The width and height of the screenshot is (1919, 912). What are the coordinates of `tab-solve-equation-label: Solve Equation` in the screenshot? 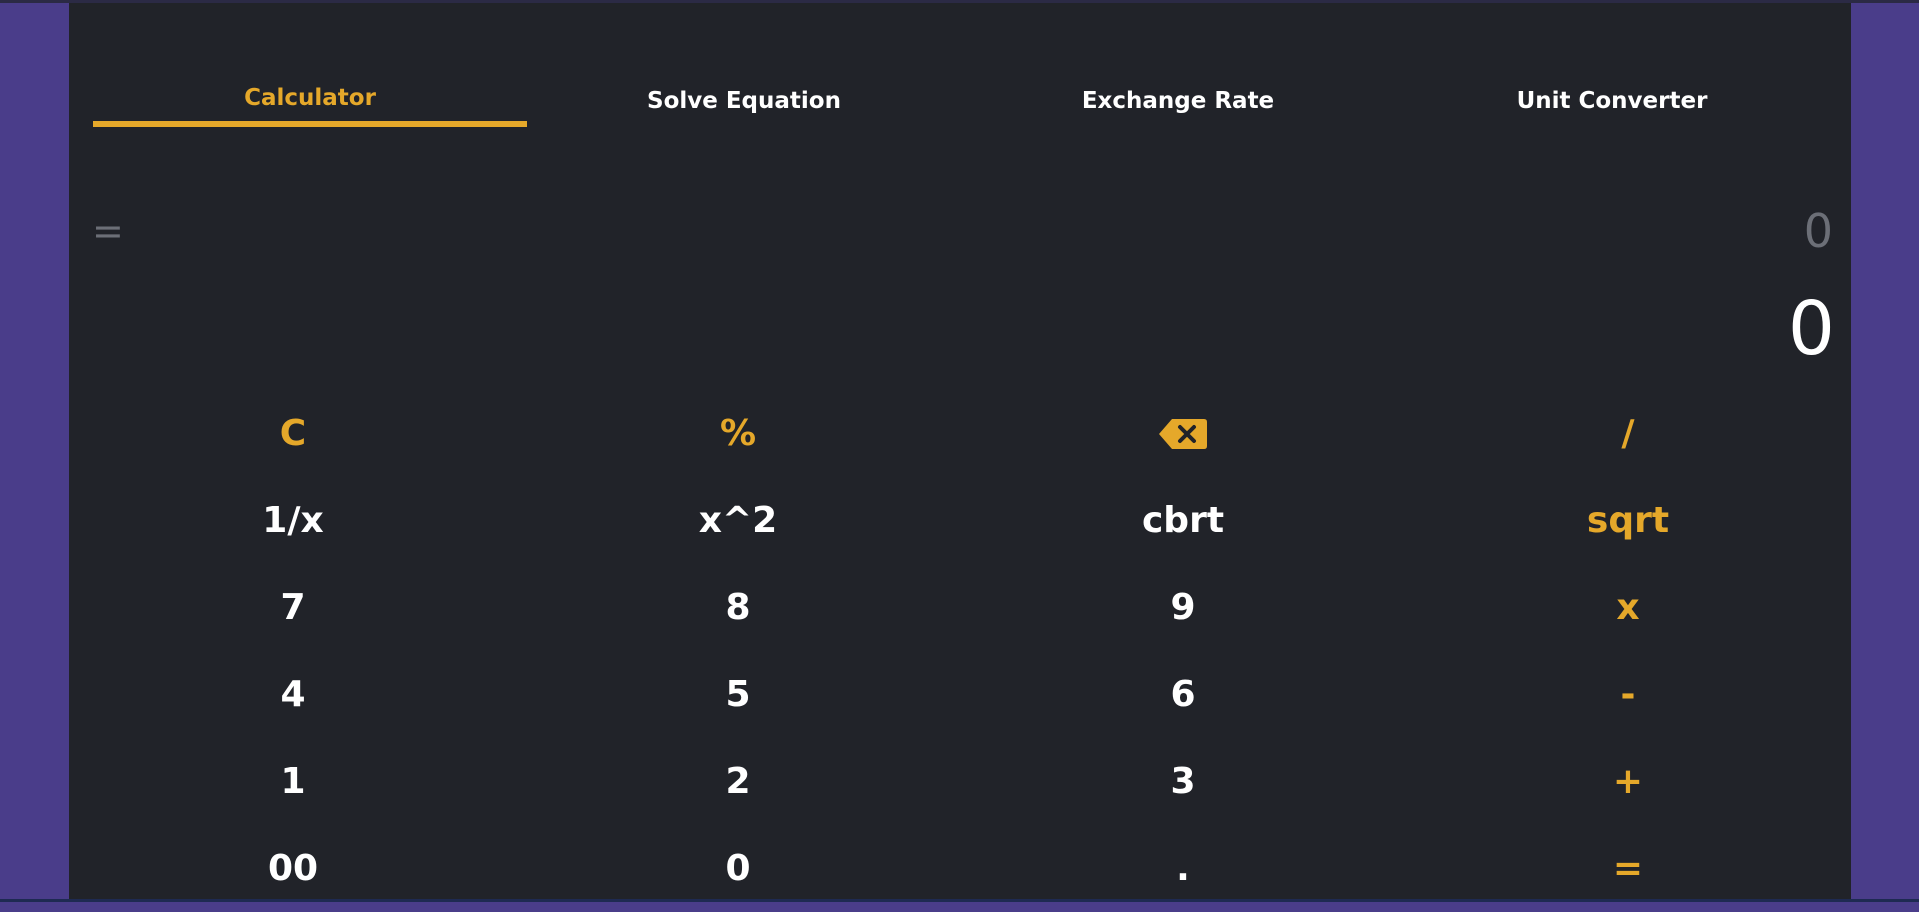 It's located at (744, 101).